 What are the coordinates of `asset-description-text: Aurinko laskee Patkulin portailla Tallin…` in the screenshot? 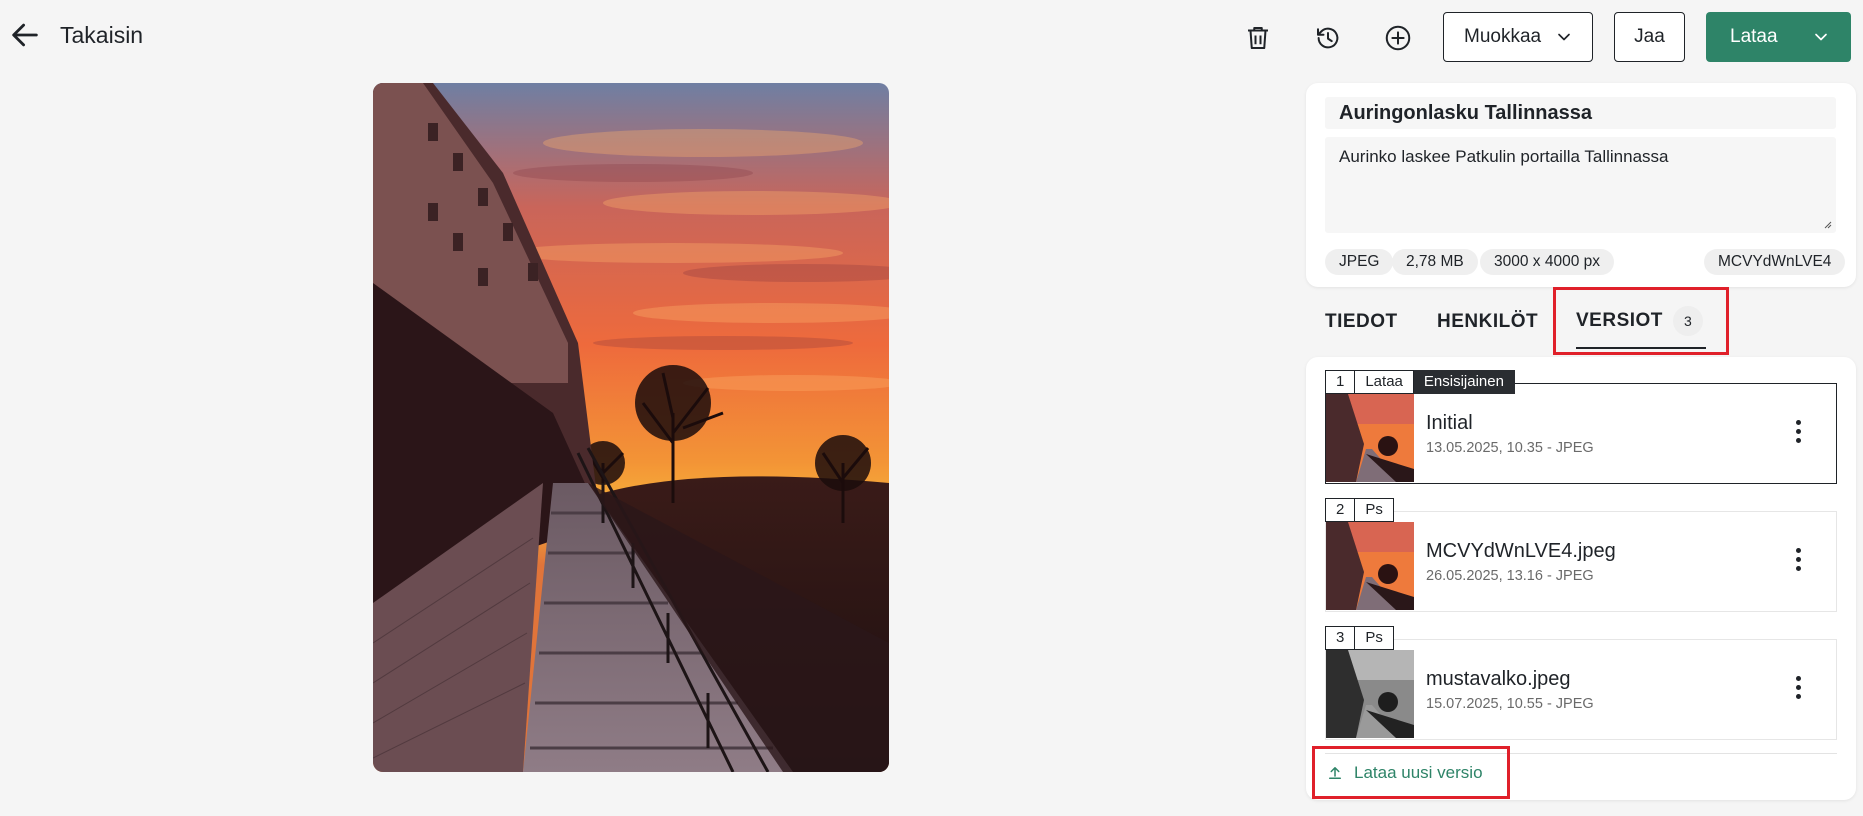 It's located at (1504, 156).